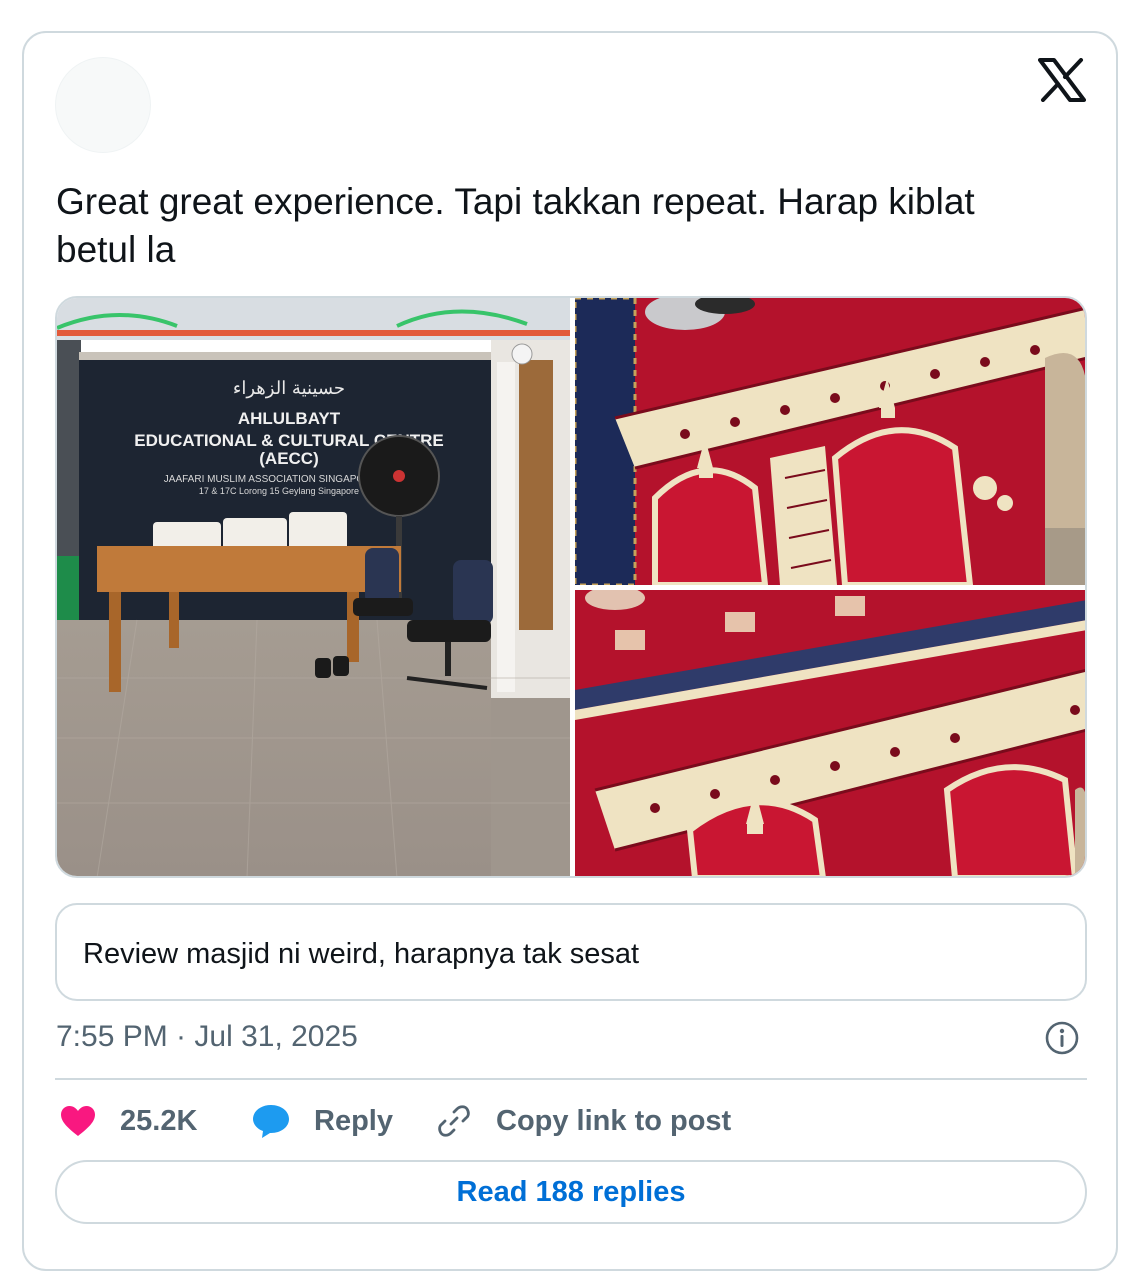 Image resolution: width=1134 pixels, height=1271 pixels. What do you see at coordinates (614, 1120) in the screenshot?
I see `copy-link-label: Copy link to post` at bounding box center [614, 1120].